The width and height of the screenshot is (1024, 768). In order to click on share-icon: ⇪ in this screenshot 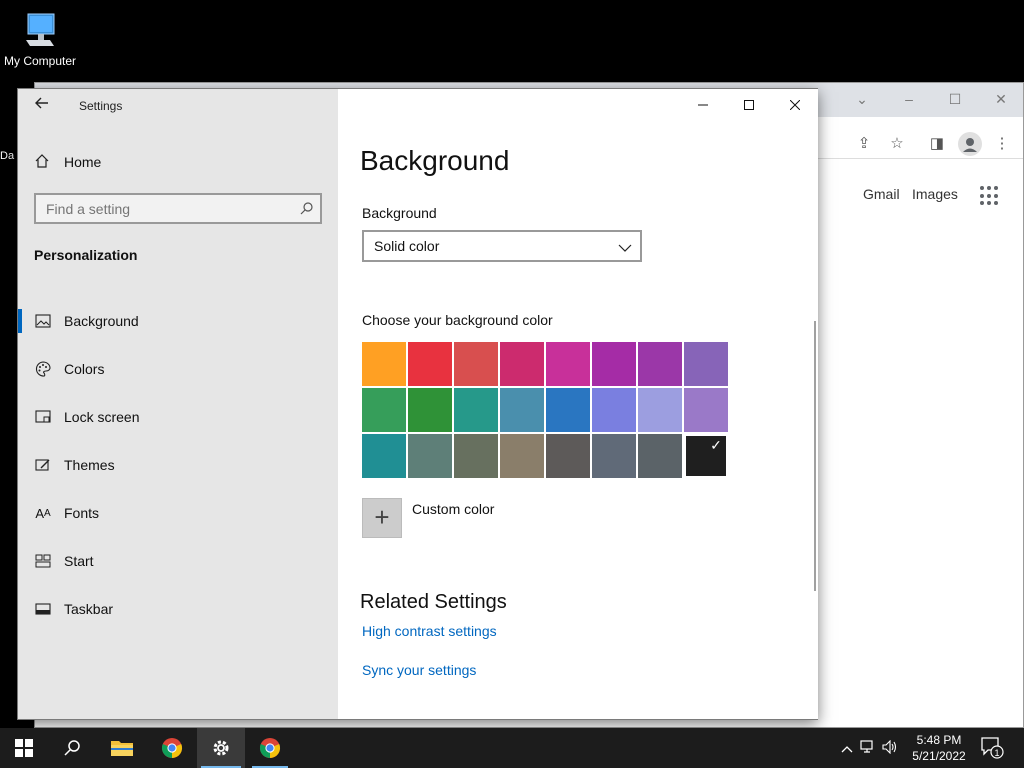, I will do `click(864, 144)`.